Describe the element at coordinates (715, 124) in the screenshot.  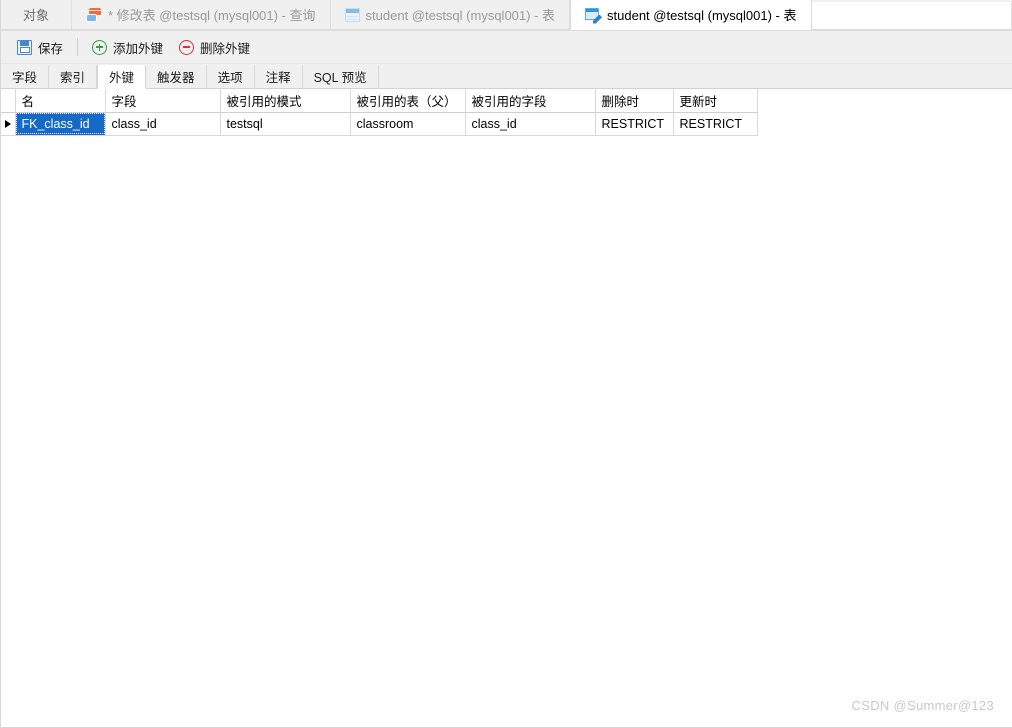
I see `cell-on-update: RESTRICT` at that location.